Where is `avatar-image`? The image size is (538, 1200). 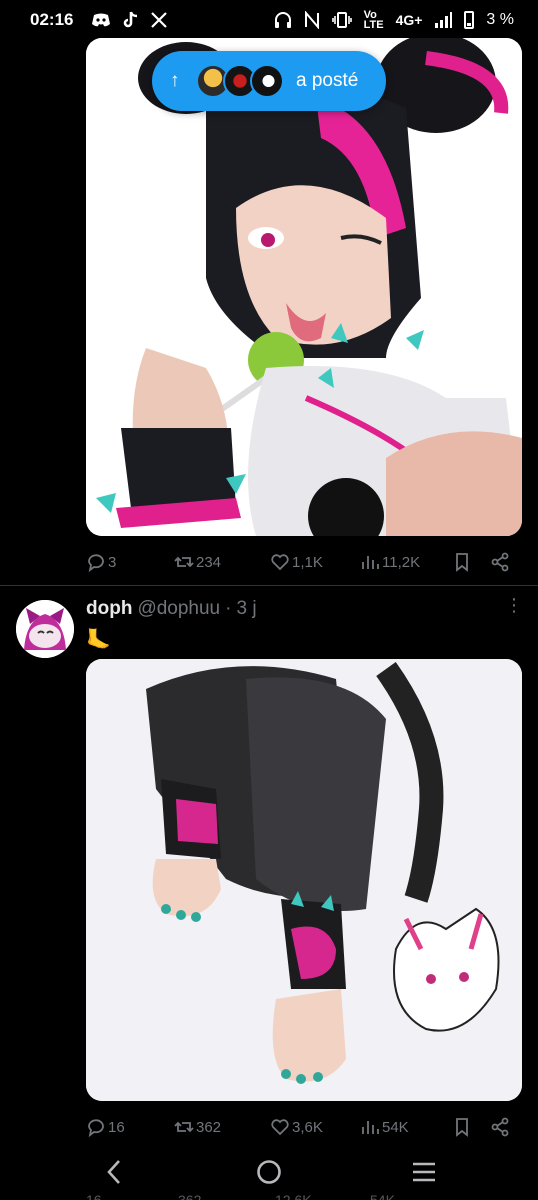 avatar-image is located at coordinates (45, 629).